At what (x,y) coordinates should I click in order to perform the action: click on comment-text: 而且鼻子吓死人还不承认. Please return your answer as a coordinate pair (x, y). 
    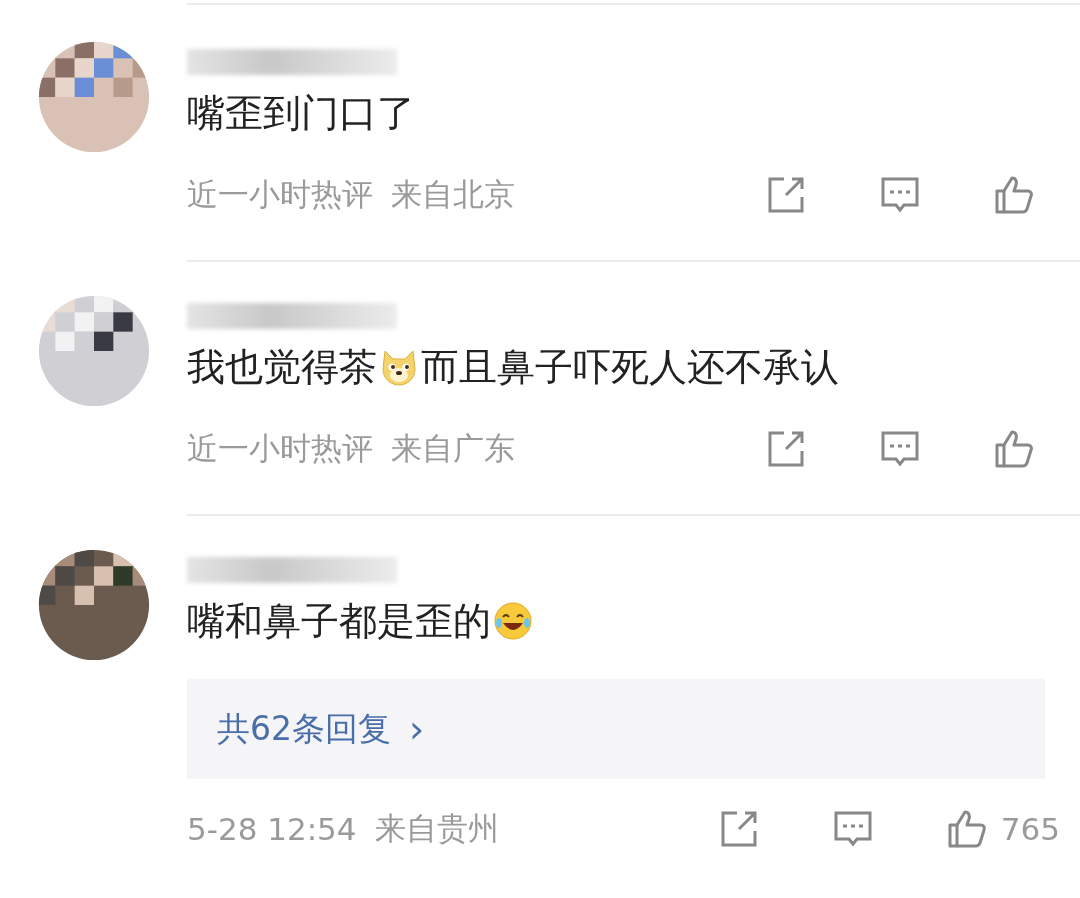
    Looking at the image, I should click on (630, 367).